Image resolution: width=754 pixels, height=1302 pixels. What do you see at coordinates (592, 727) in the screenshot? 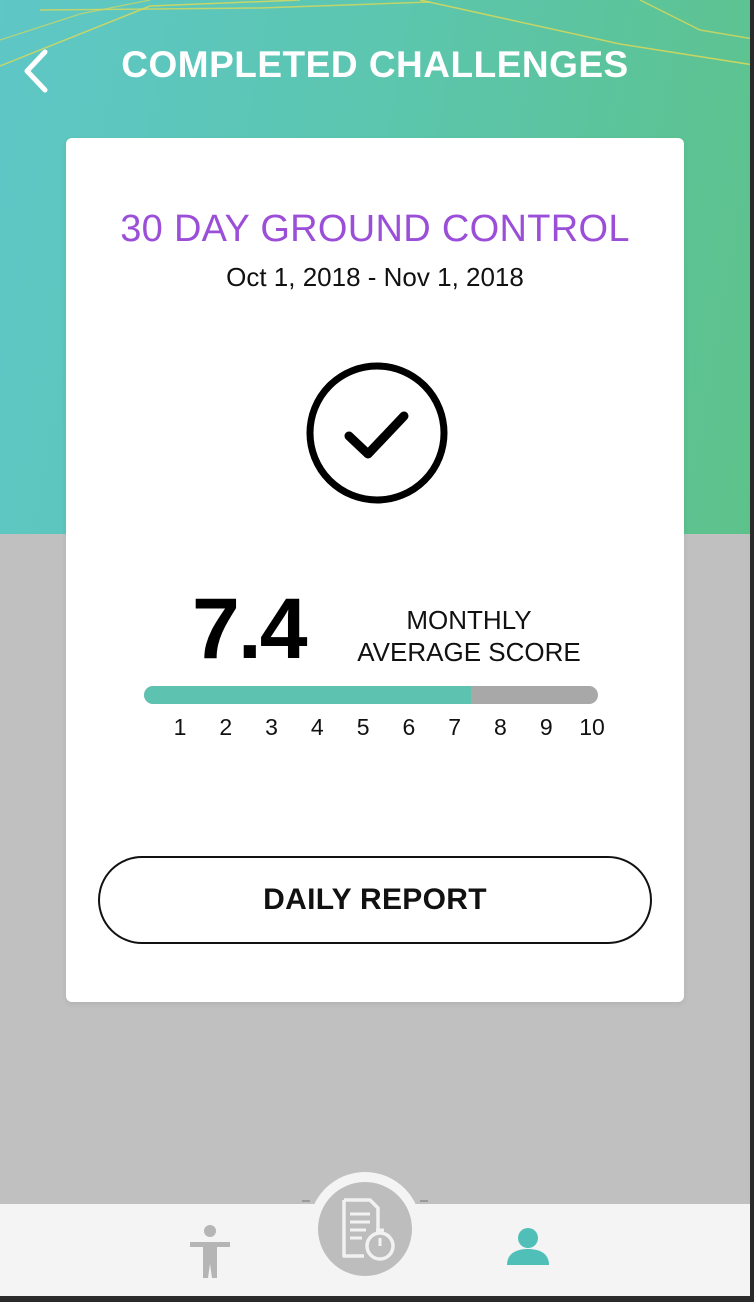
I see `scale-label: 10` at bounding box center [592, 727].